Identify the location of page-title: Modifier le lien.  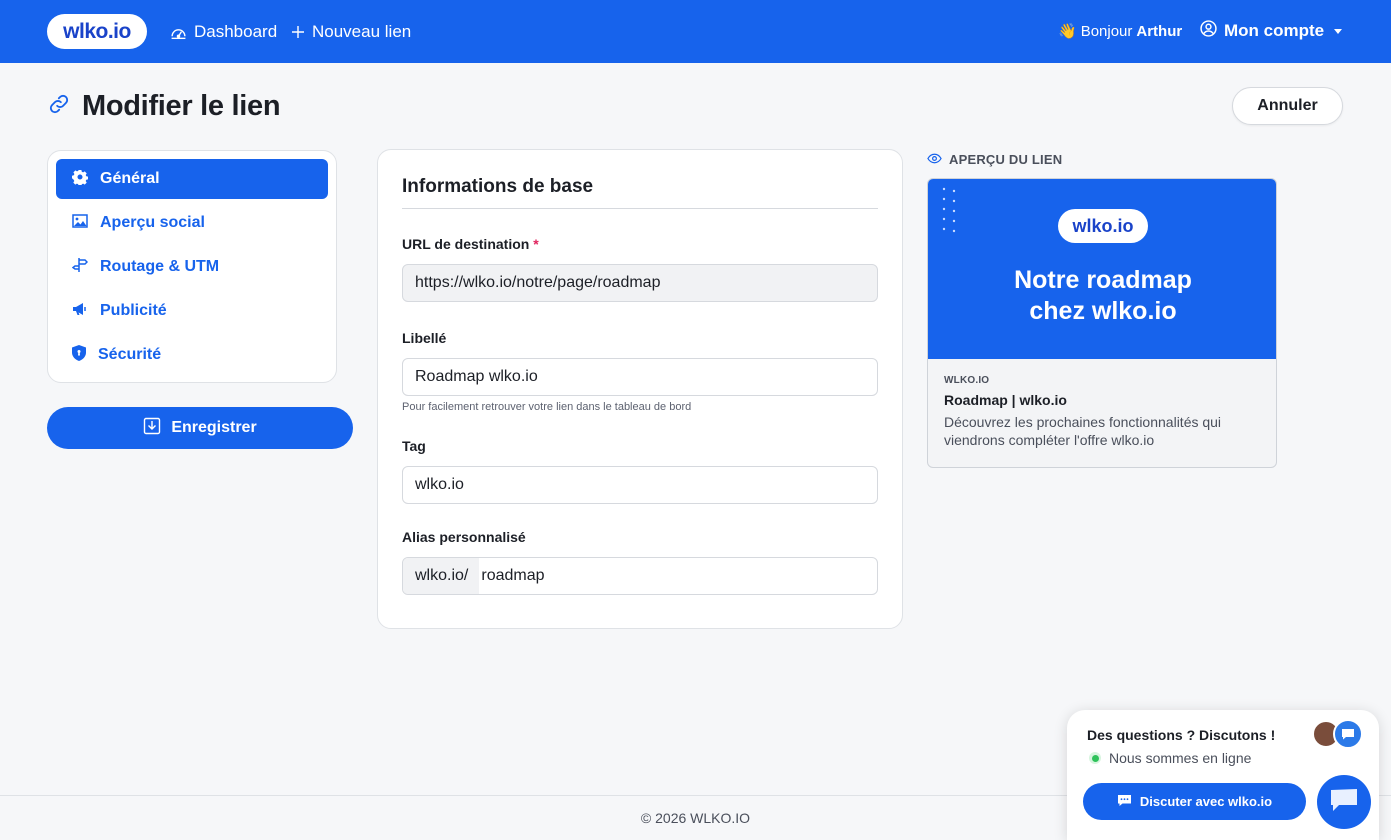
(181, 105).